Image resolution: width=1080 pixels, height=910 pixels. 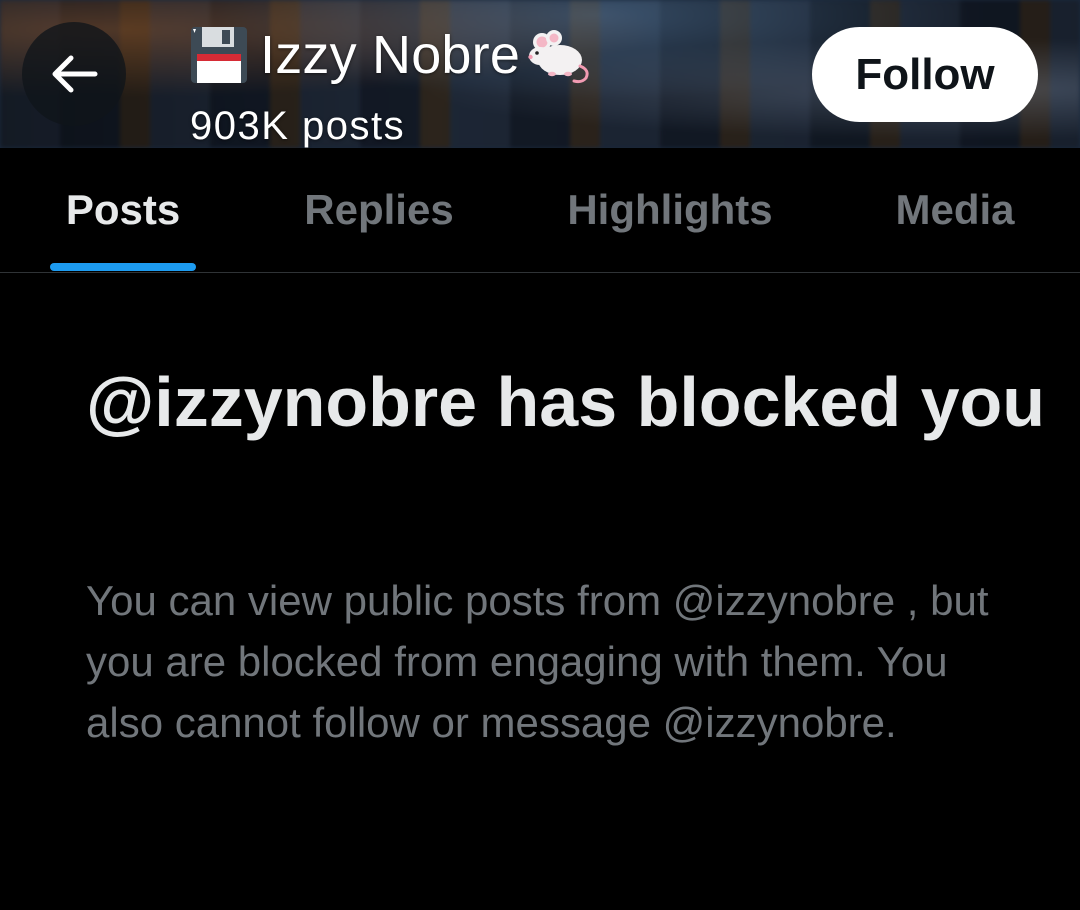 What do you see at coordinates (566, 402) in the screenshot?
I see `blocked-title: @izzynobre has blocked you` at bounding box center [566, 402].